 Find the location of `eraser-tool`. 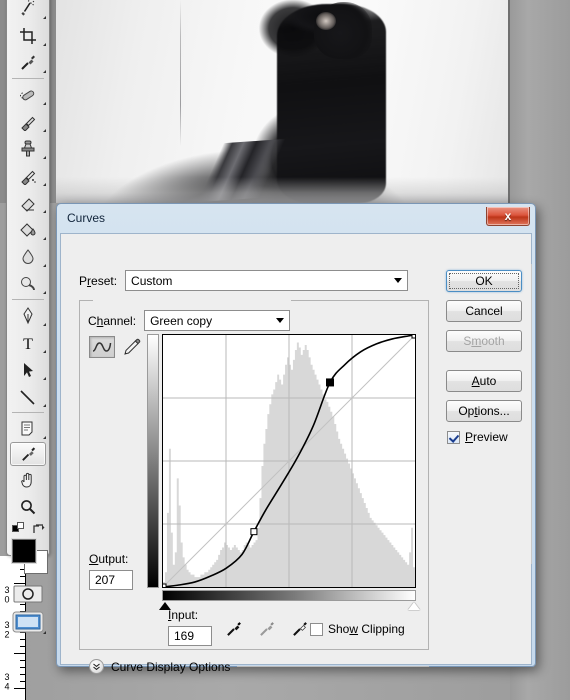

eraser-tool is located at coordinates (28, 202).